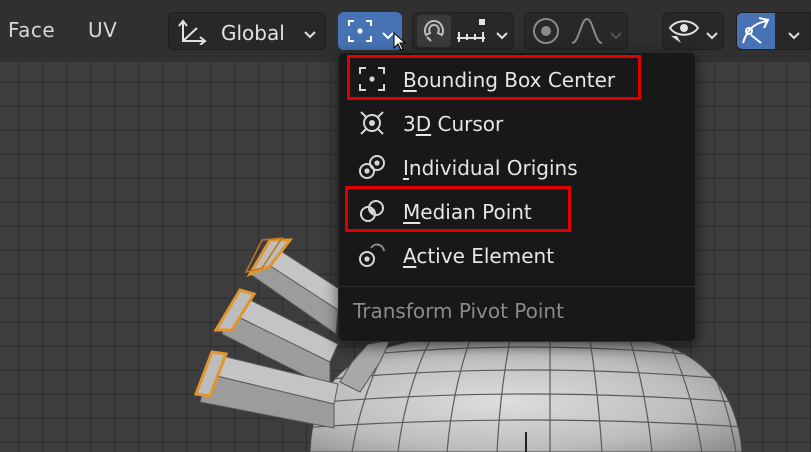  What do you see at coordinates (372, 123) in the screenshot?
I see `3d-cursor-icon` at bounding box center [372, 123].